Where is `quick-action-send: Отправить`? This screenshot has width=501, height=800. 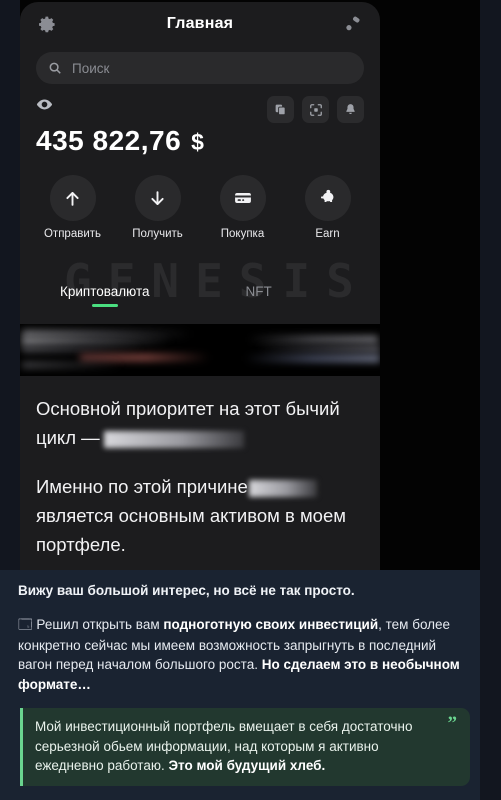 quick-action-send: Отправить is located at coordinates (73, 207).